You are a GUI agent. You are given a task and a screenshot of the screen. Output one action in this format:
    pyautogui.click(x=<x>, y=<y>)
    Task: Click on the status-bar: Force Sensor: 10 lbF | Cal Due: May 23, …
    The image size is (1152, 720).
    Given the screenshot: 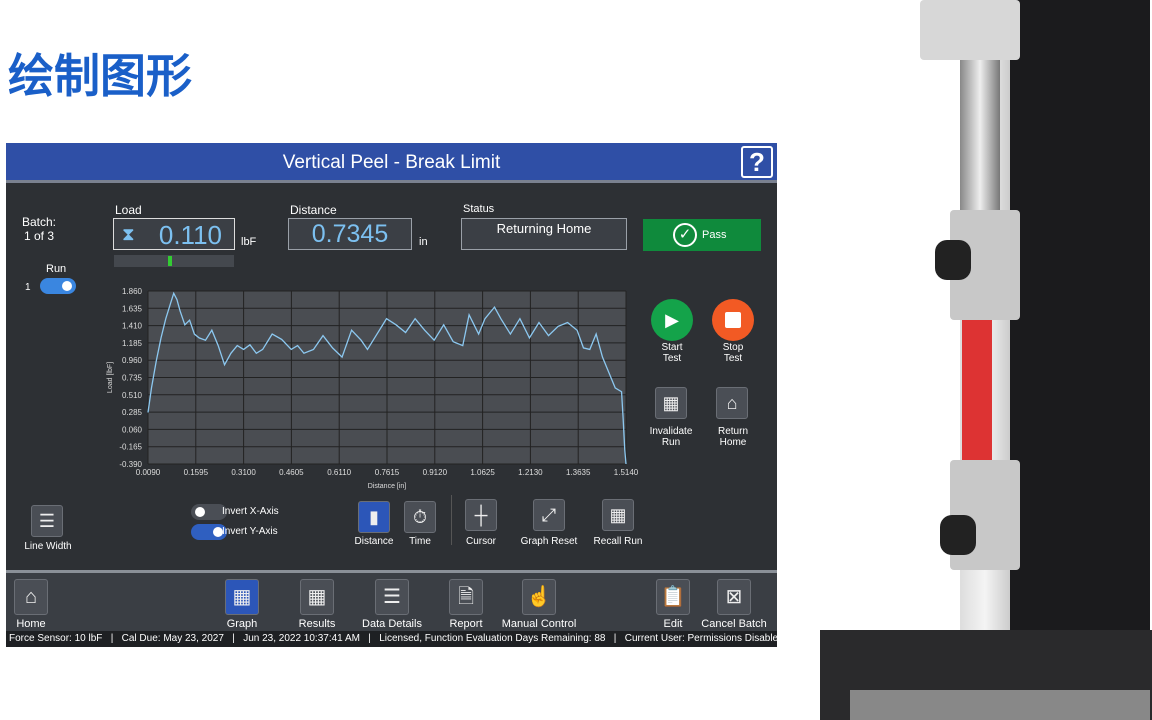 What is the action you would take?
    pyautogui.click(x=395, y=639)
    